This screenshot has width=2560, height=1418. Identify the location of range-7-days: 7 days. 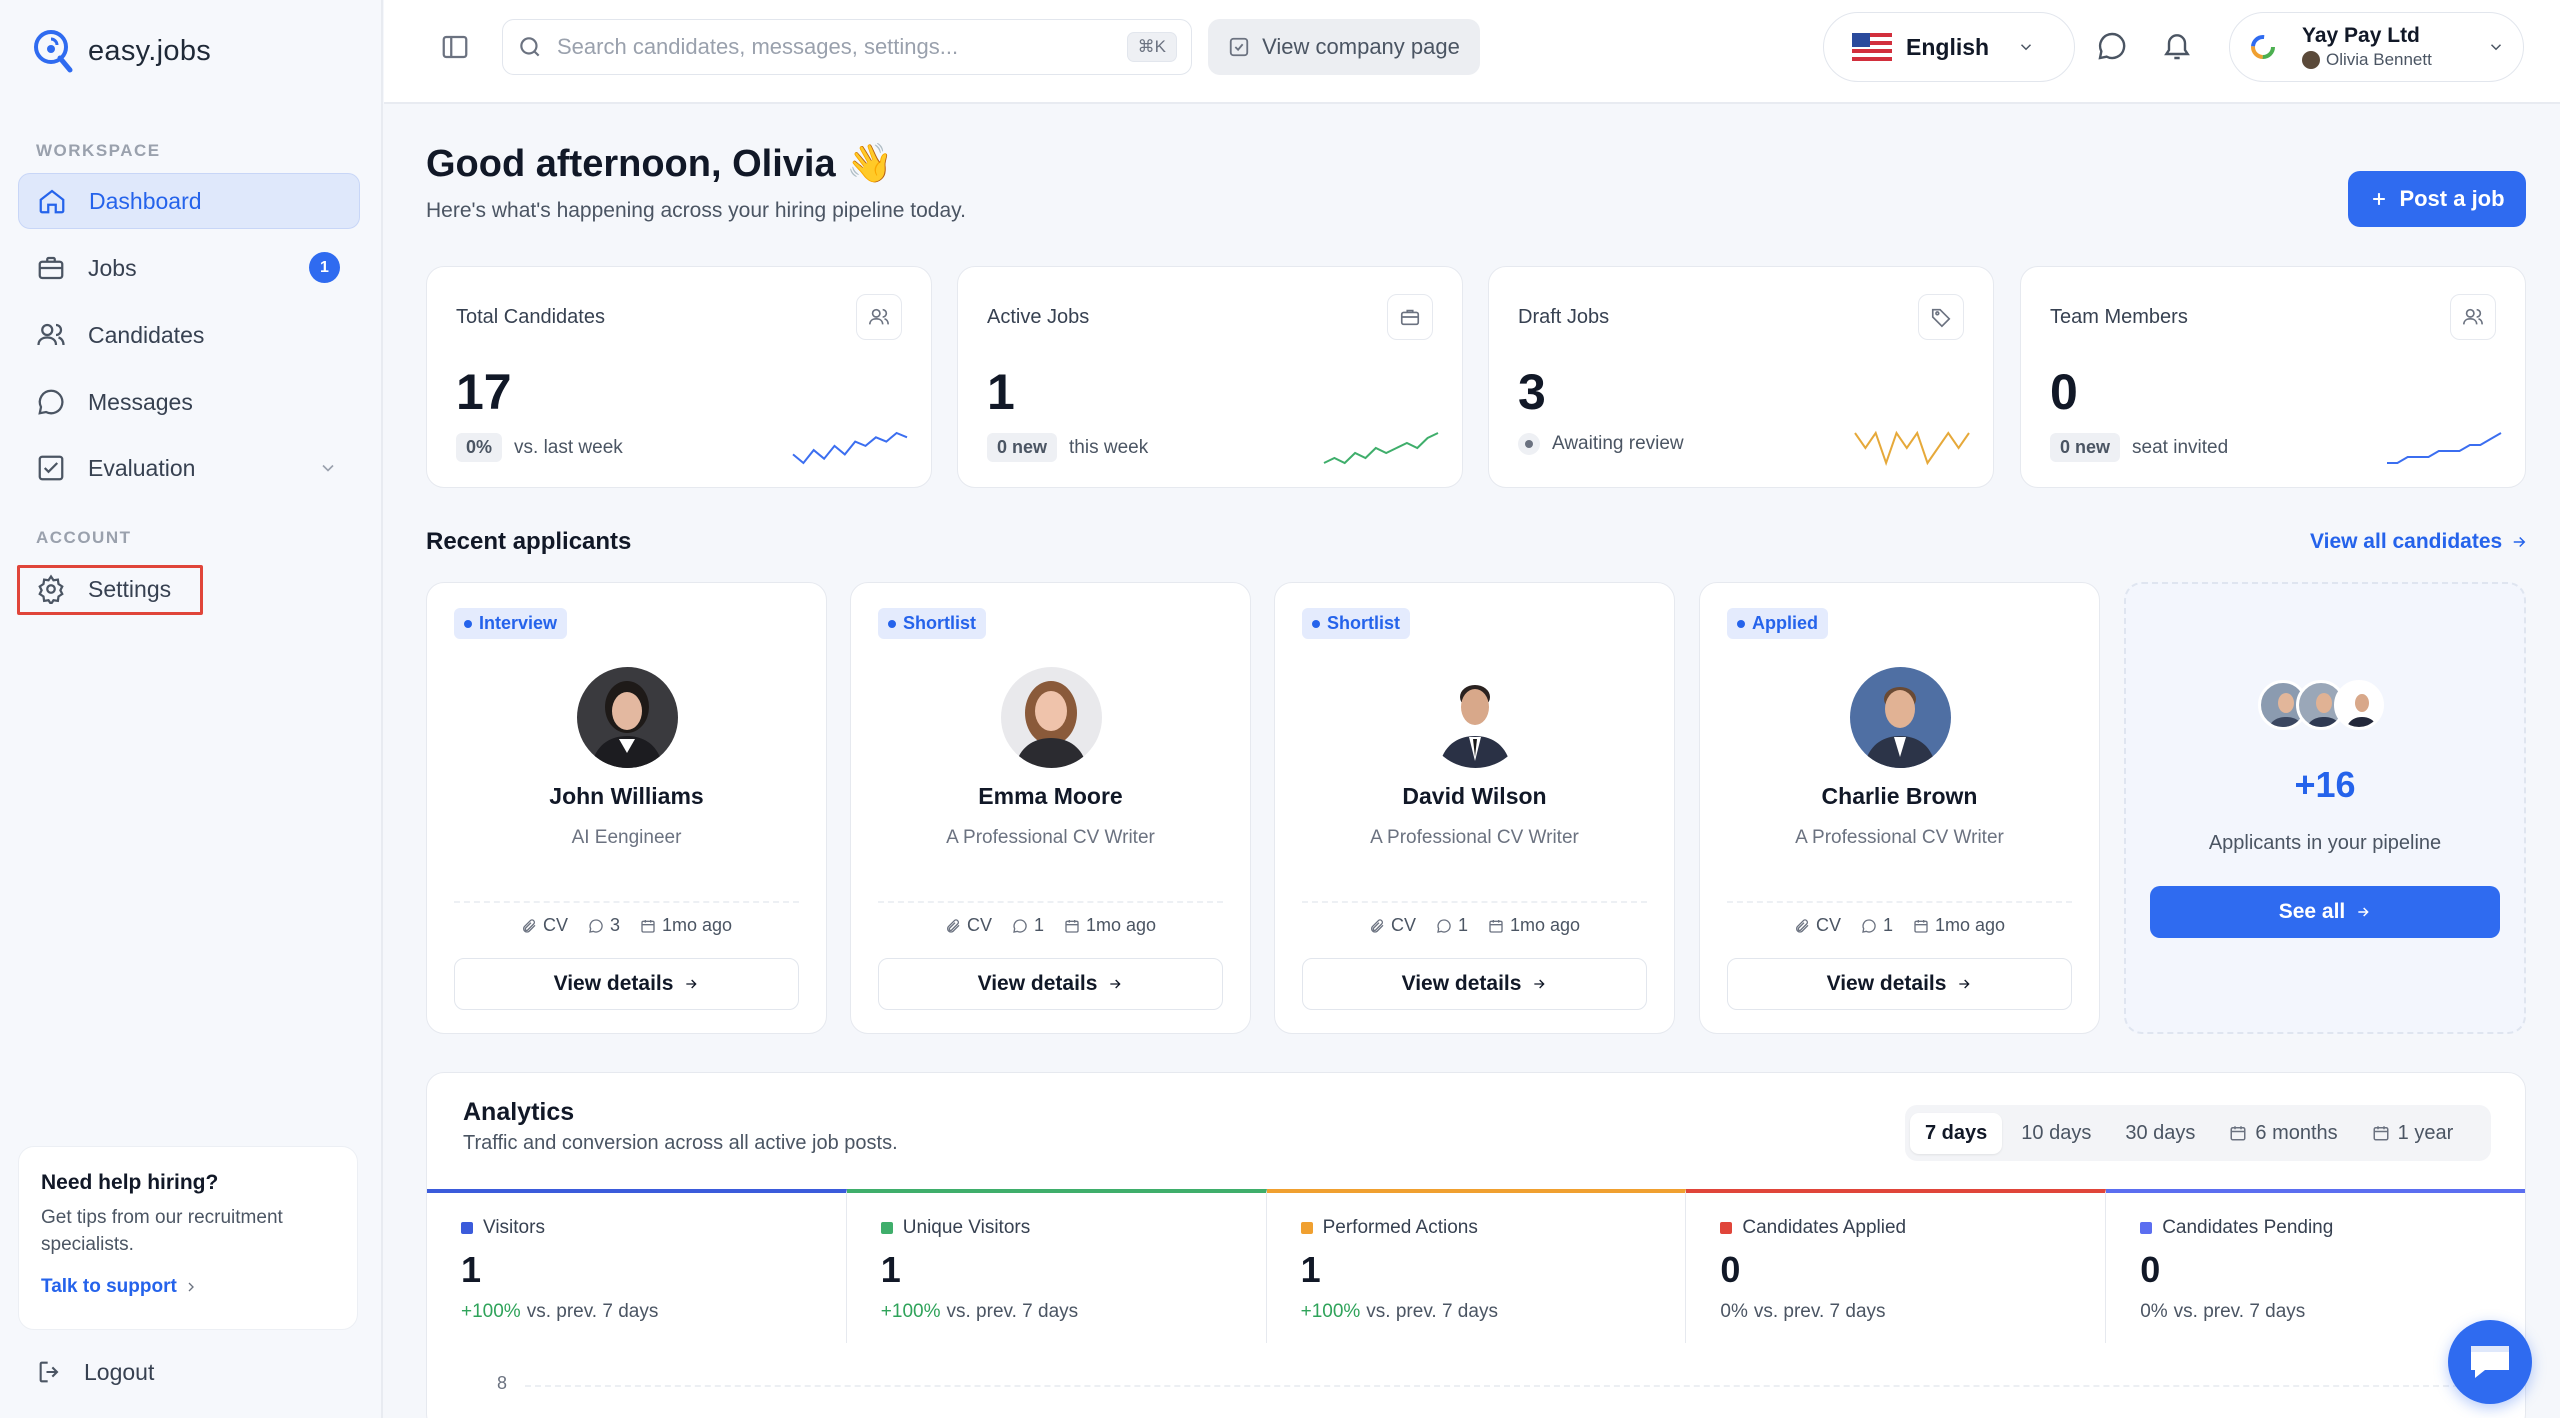
(1956, 1133).